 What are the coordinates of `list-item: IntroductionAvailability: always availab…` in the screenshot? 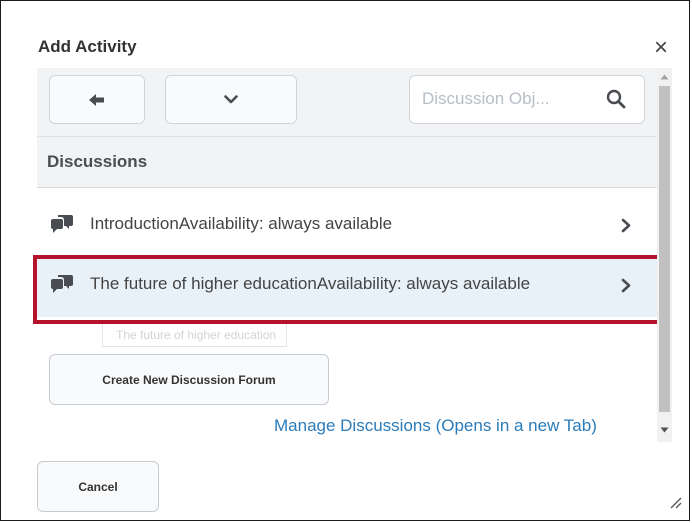 It's located at (347, 226).